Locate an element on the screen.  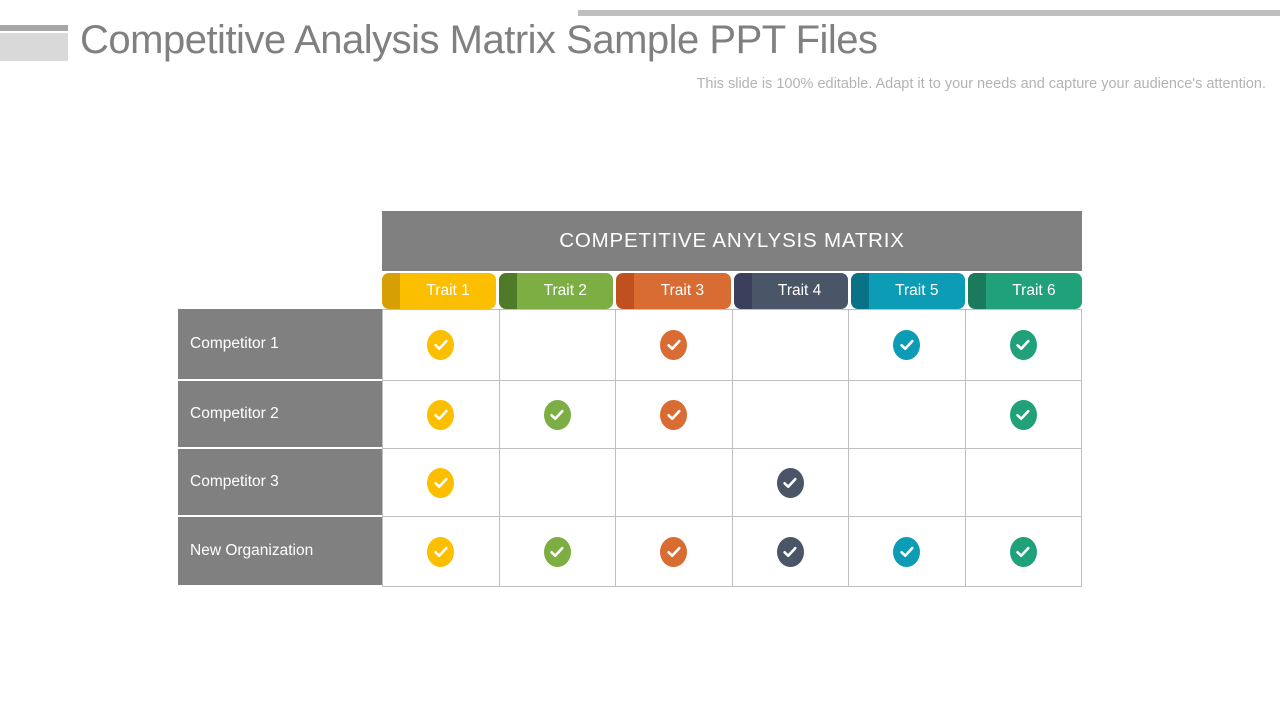
trait-header-tab: Trait 2 is located at coordinates (556, 291).